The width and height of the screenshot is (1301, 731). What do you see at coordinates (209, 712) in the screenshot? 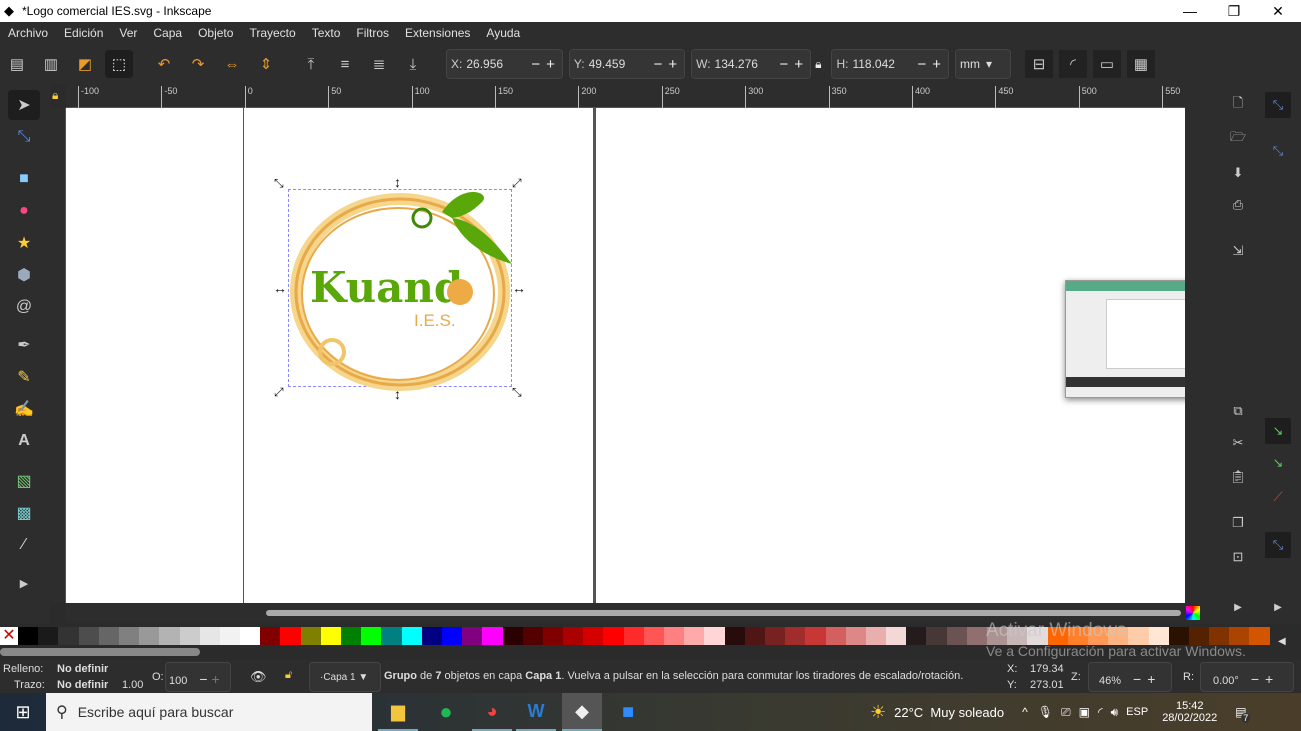
I see `taskbar-search: ⚲ Escribe aquí para buscar` at bounding box center [209, 712].